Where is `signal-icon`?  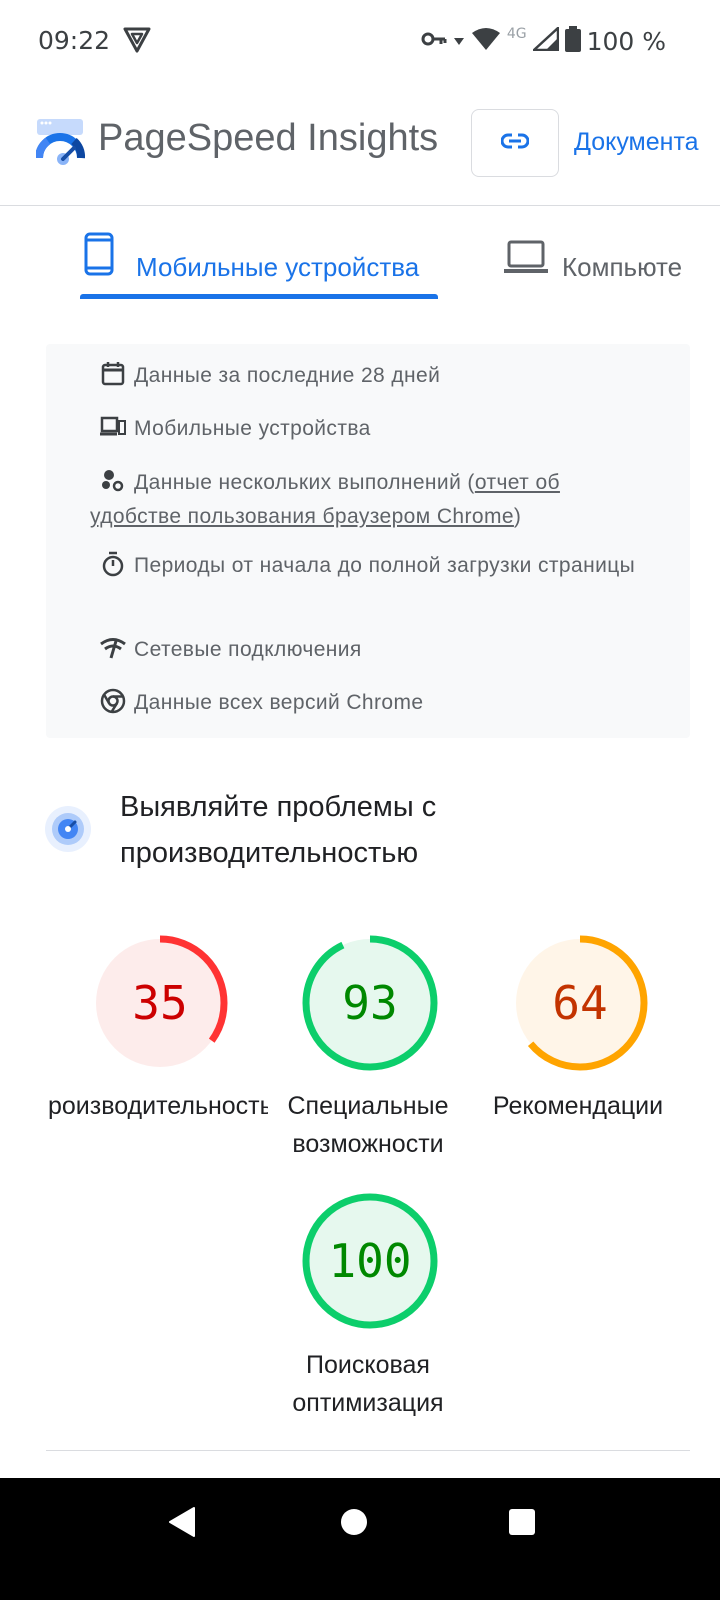 signal-icon is located at coordinates (544, 40).